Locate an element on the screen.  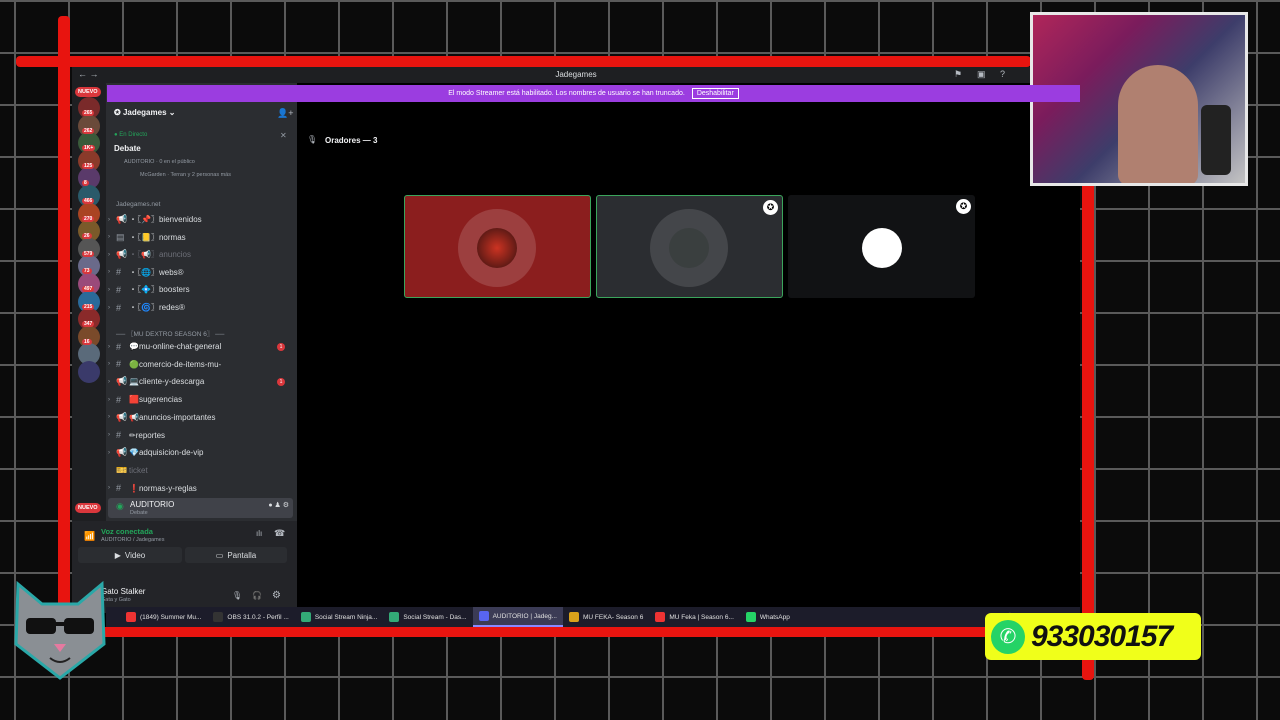
cat-mascot-logo is located at coordinates (60, 628).